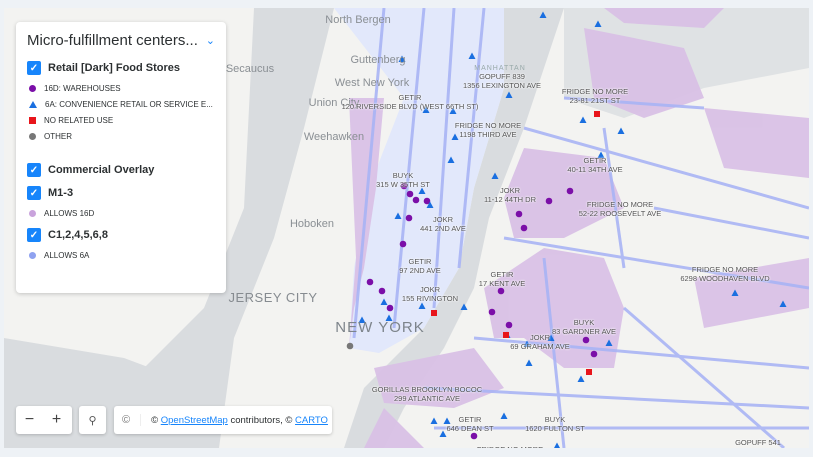 This screenshot has width=813, height=457. Describe the element at coordinates (427, 389) in the screenshot. I see `store-name: GORILLAS BROOKLYN BOCOC` at that location.